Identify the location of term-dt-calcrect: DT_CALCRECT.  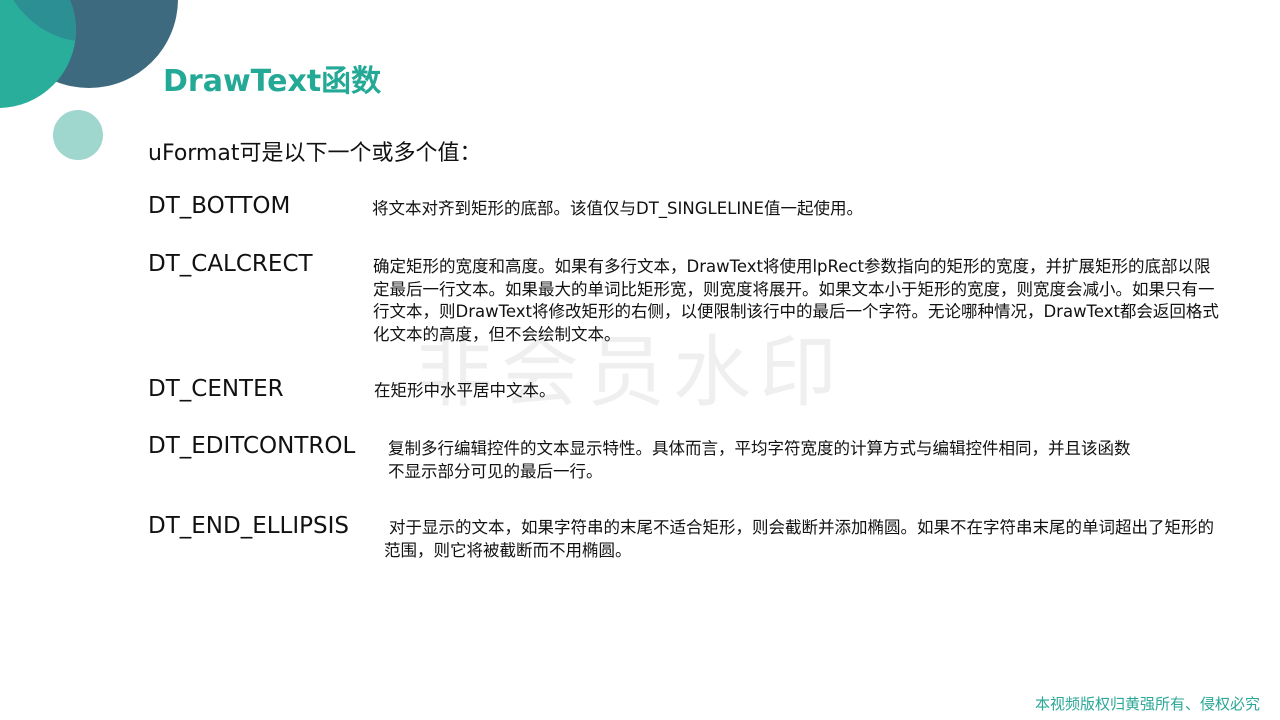
(230, 264).